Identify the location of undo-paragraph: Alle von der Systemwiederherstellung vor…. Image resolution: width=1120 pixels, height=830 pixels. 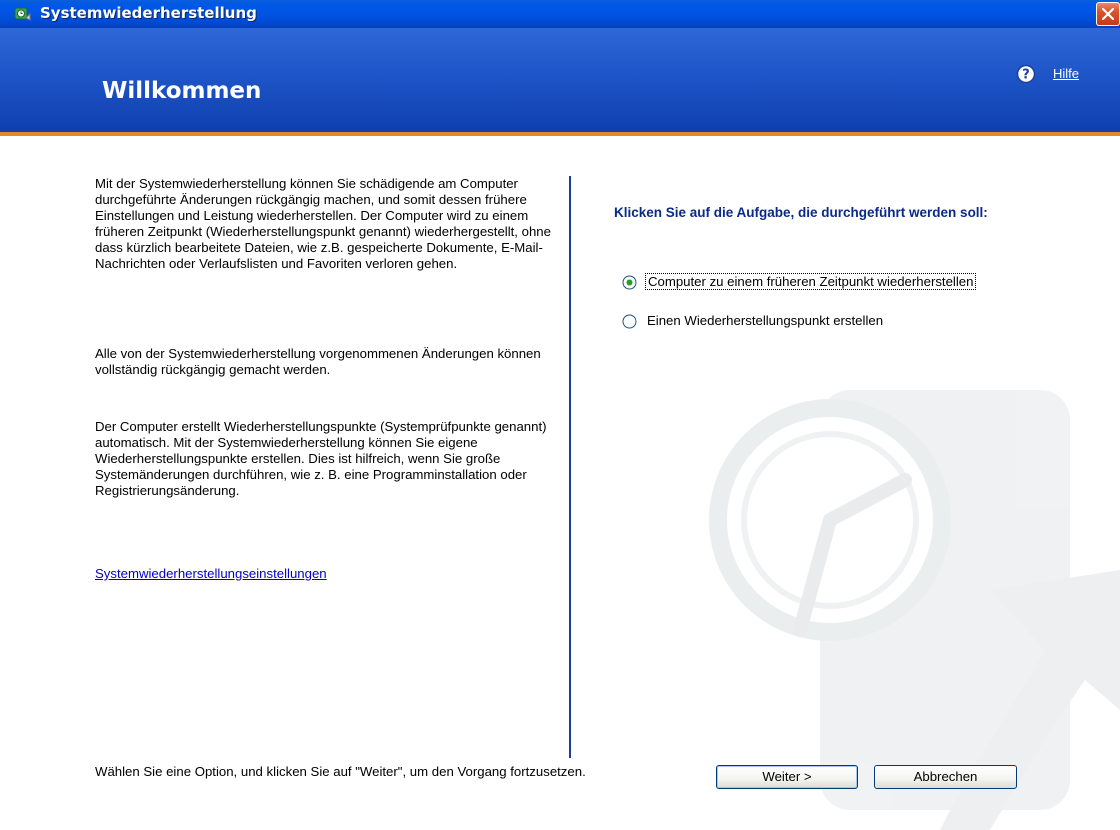
(318, 361).